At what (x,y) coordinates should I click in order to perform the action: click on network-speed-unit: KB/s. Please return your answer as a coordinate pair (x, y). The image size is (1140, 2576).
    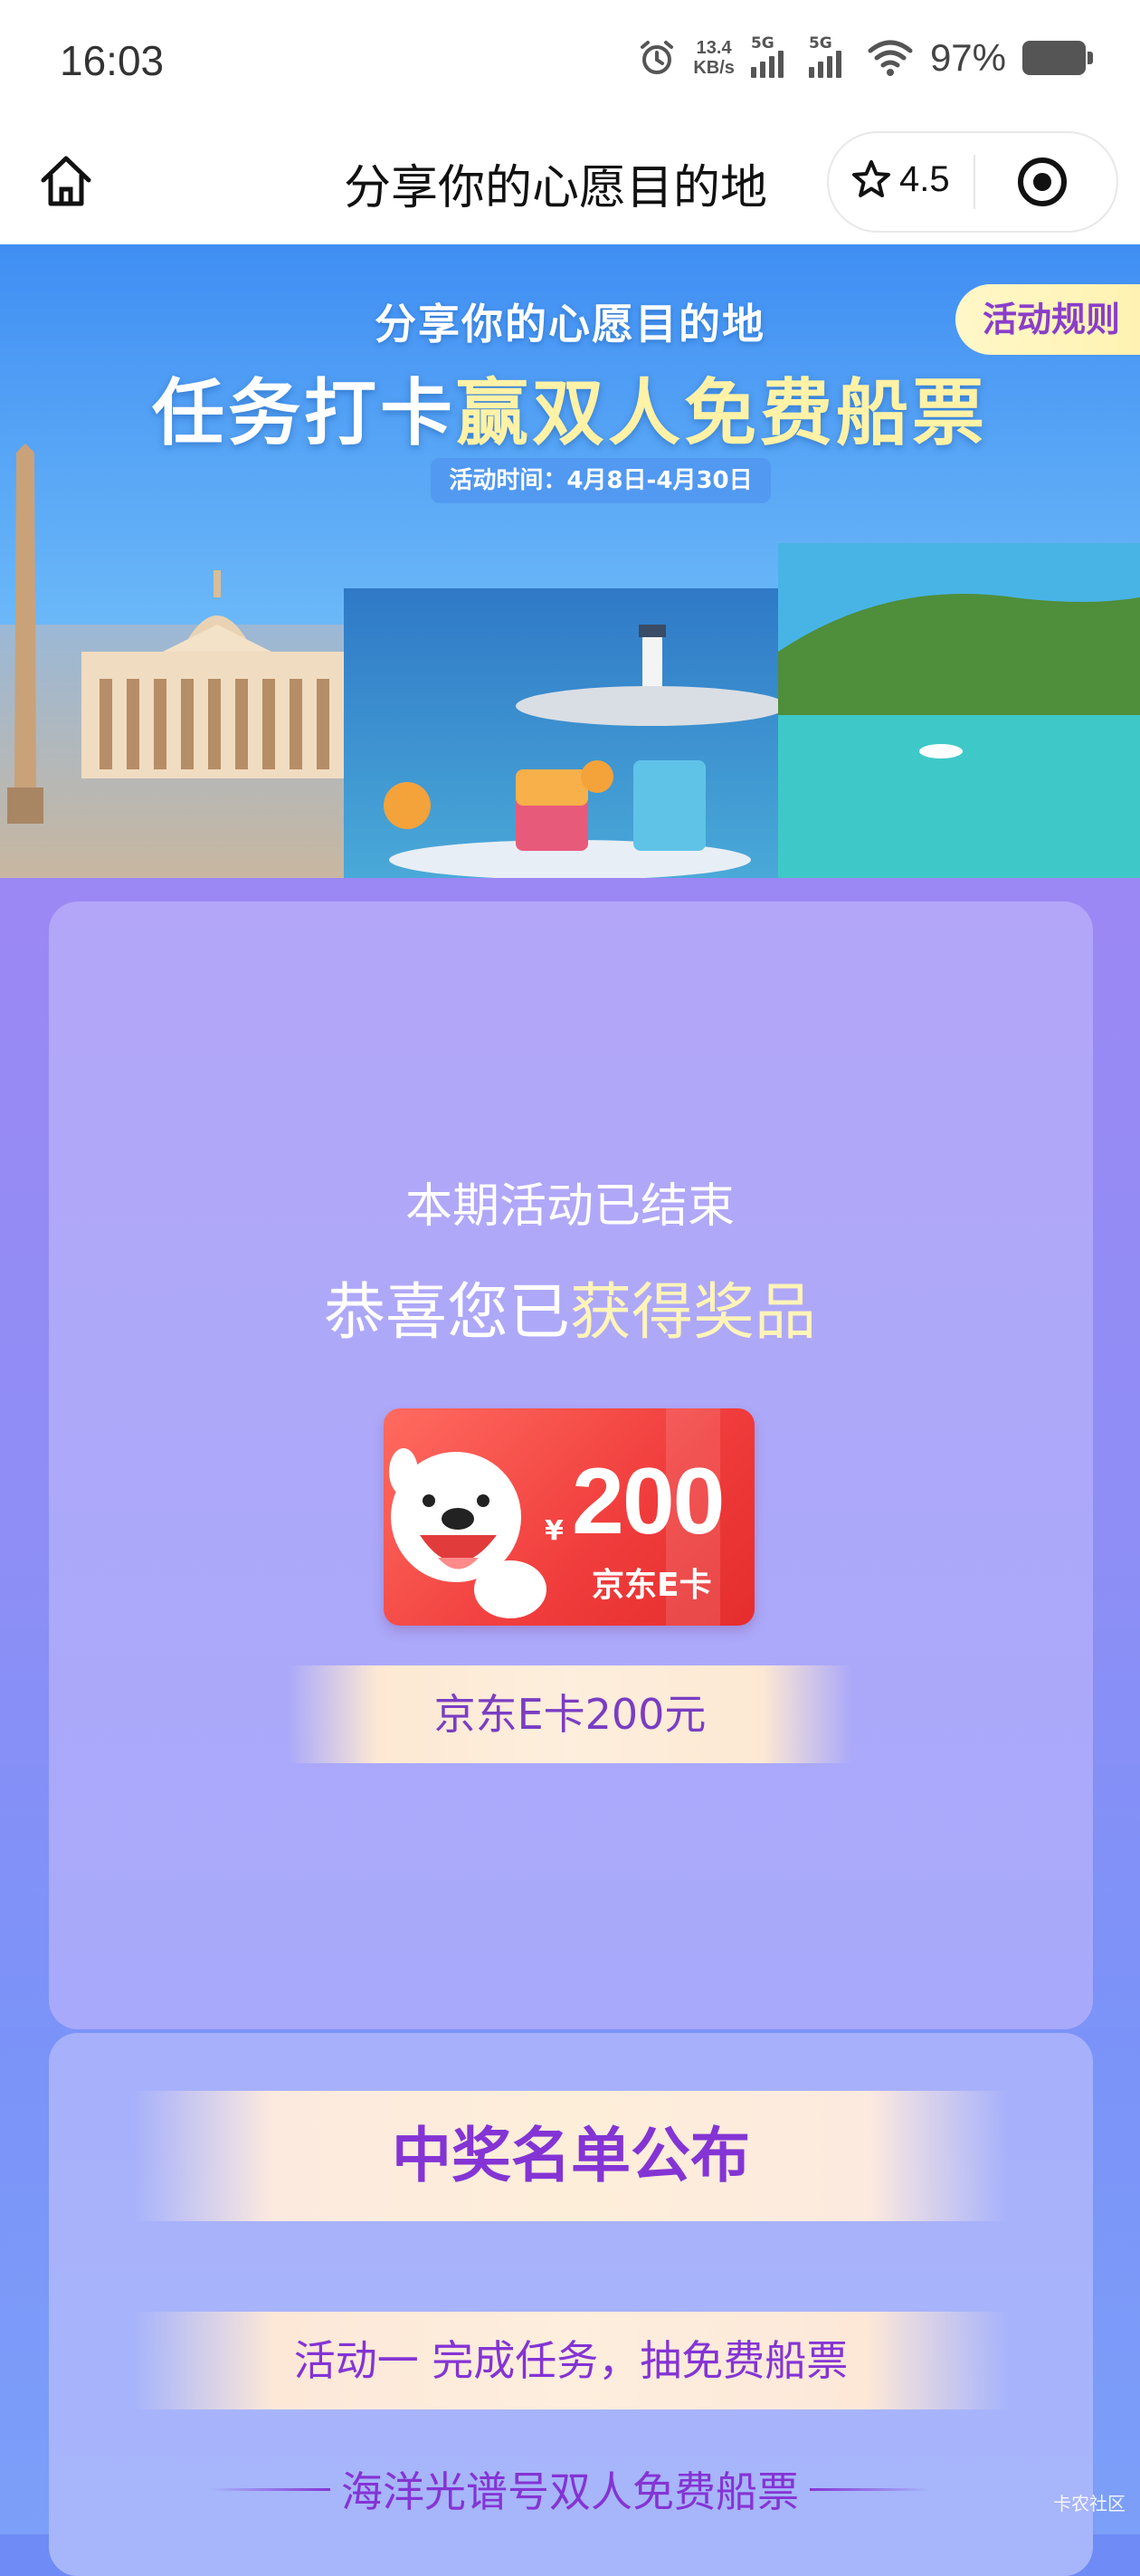
    Looking at the image, I should click on (714, 68).